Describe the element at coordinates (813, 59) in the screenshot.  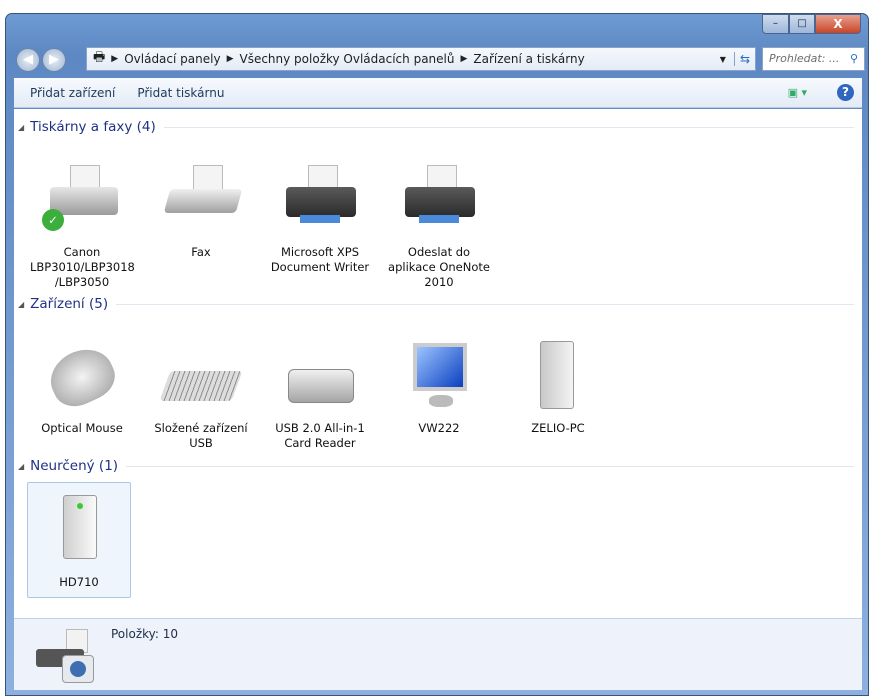
I see `search-input: Prohledat: ... ⚲` at that location.